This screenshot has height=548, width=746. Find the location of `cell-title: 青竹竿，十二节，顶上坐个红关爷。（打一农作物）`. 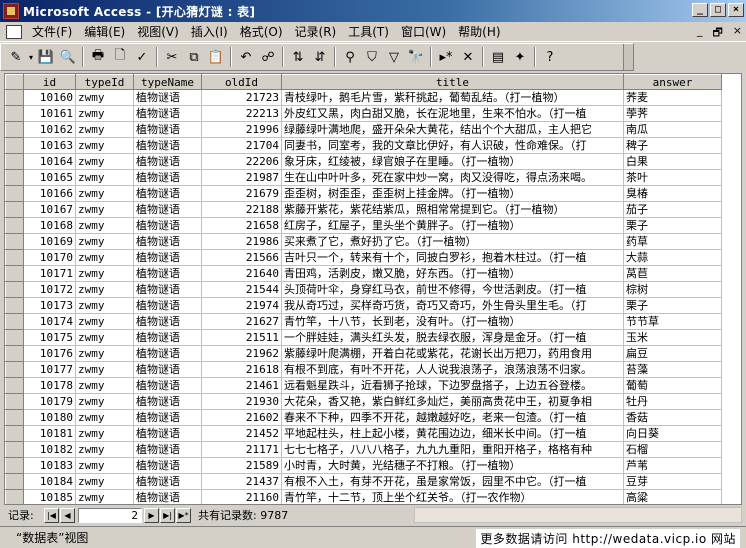

cell-title: 青竹竿，十二节，顶上坐个红关爷。（打一农作物） is located at coordinates (452, 496).